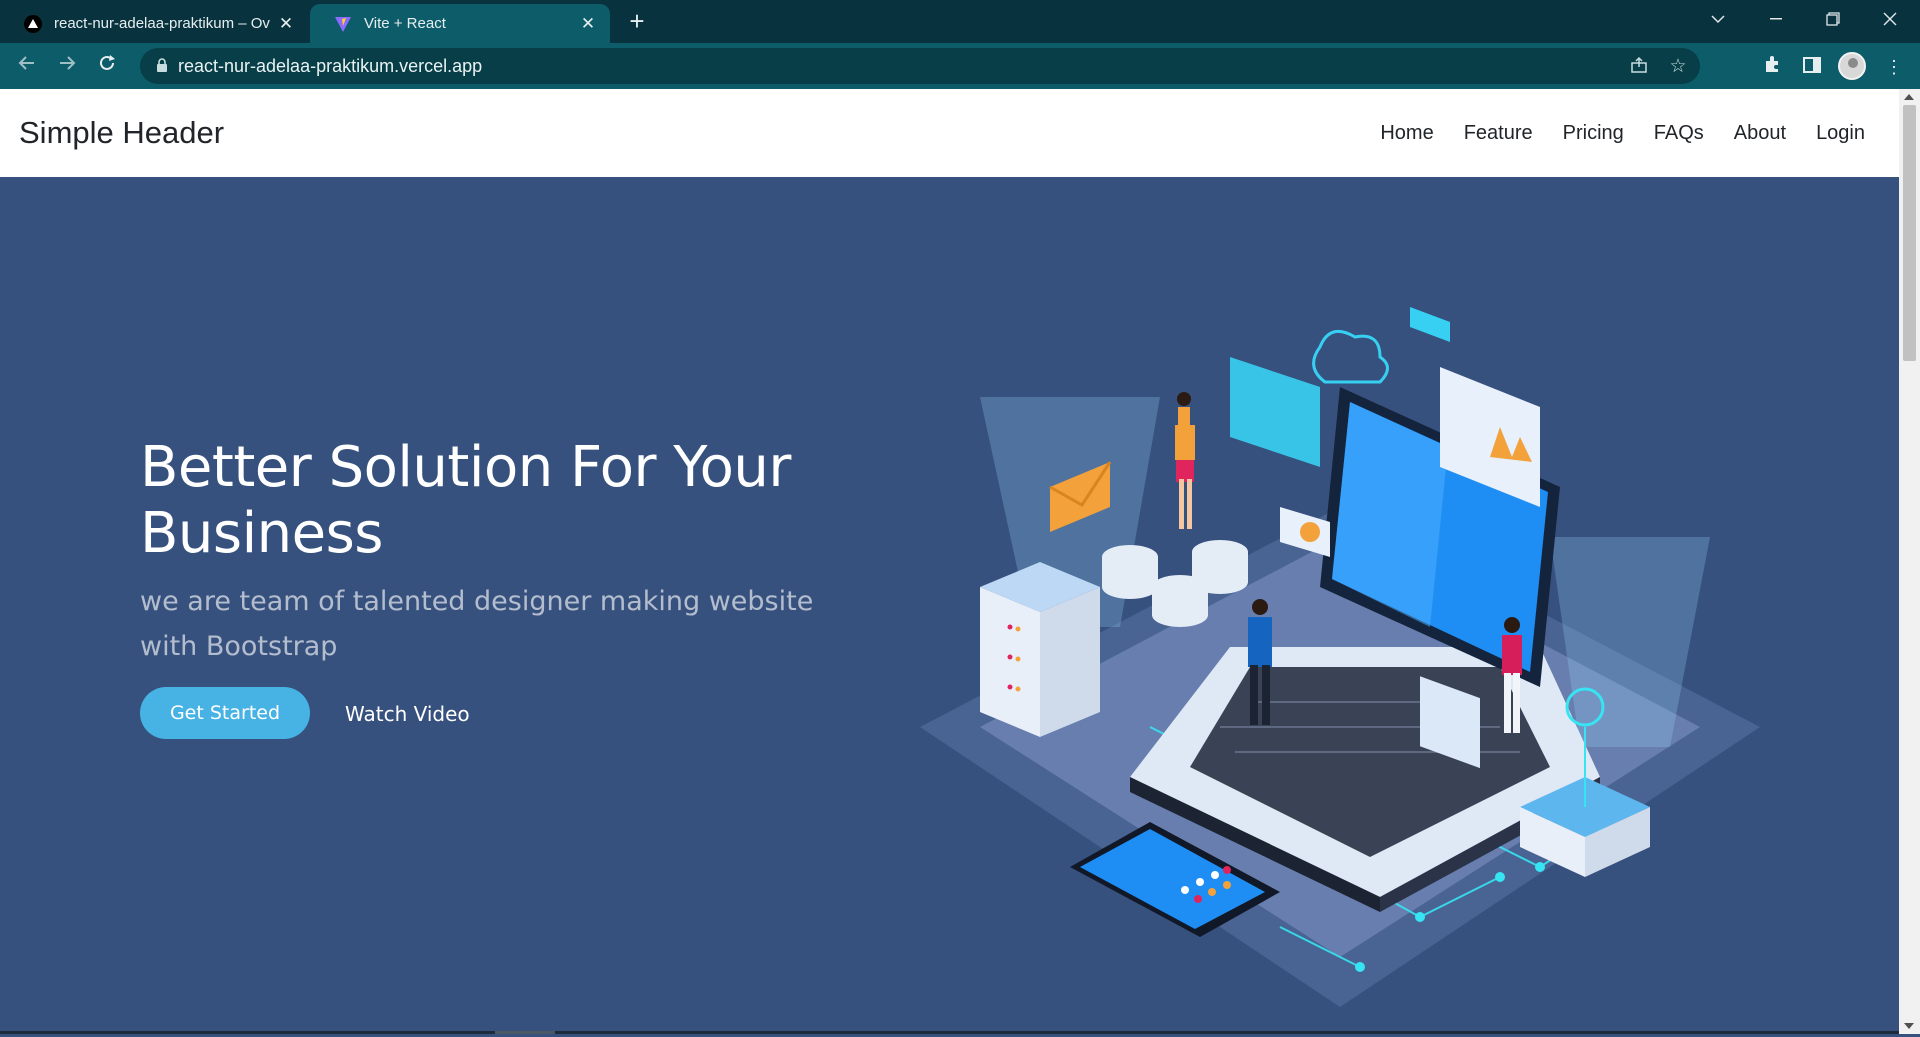 The height and width of the screenshot is (1037, 1920). I want to click on extensions-icon, so click(1772, 67).